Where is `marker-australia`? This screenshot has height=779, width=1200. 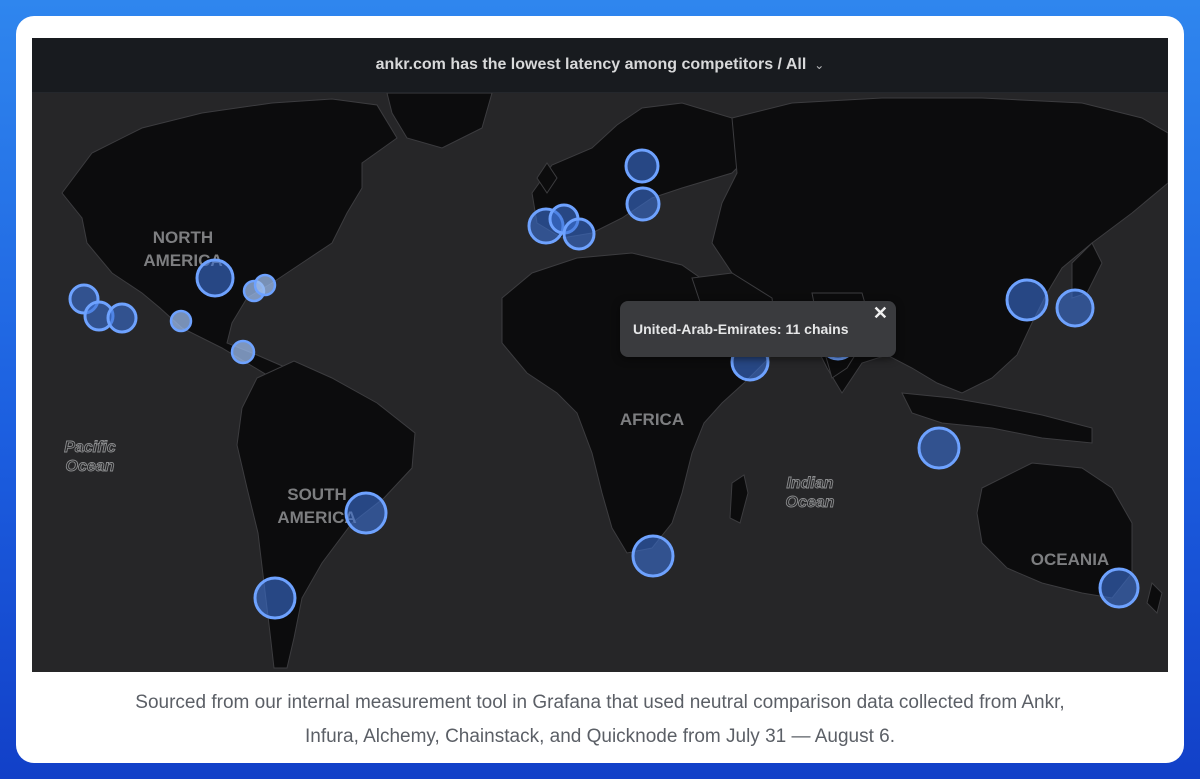 marker-australia is located at coordinates (1119, 588).